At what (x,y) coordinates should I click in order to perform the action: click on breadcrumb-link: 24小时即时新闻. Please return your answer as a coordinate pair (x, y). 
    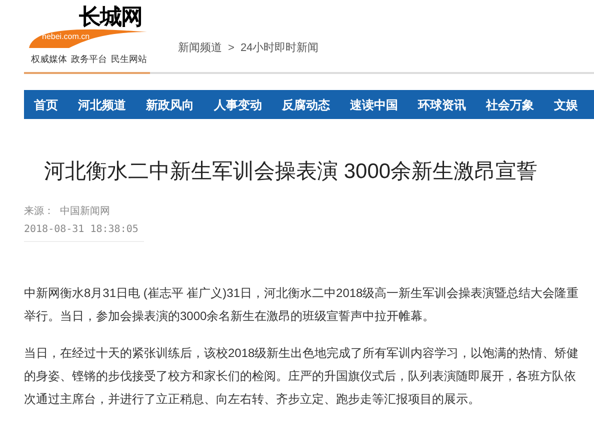
    Looking at the image, I should click on (279, 48).